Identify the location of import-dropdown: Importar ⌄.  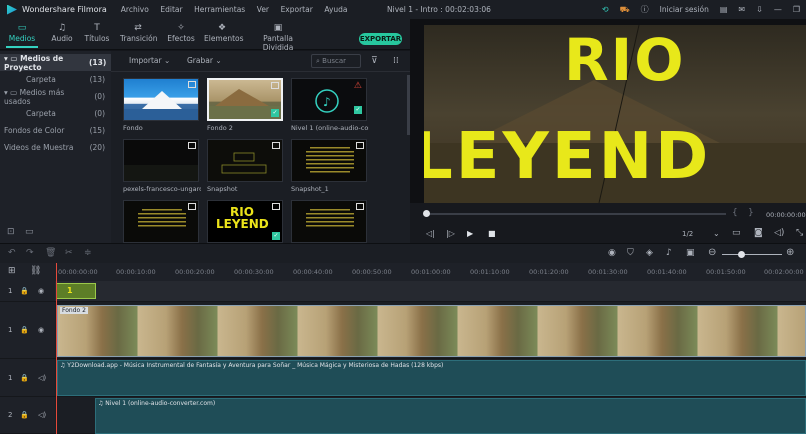
(149, 60).